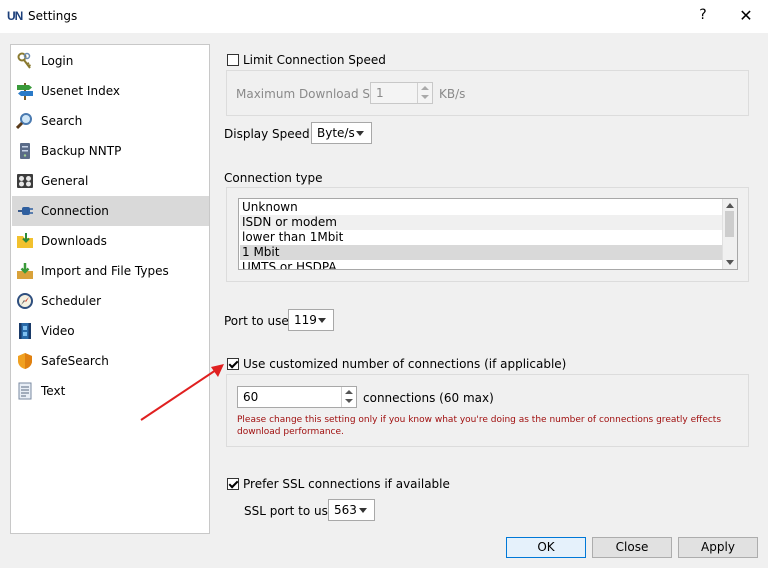  Describe the element at coordinates (58, 331) in the screenshot. I see `nav-item-label: Video` at that location.